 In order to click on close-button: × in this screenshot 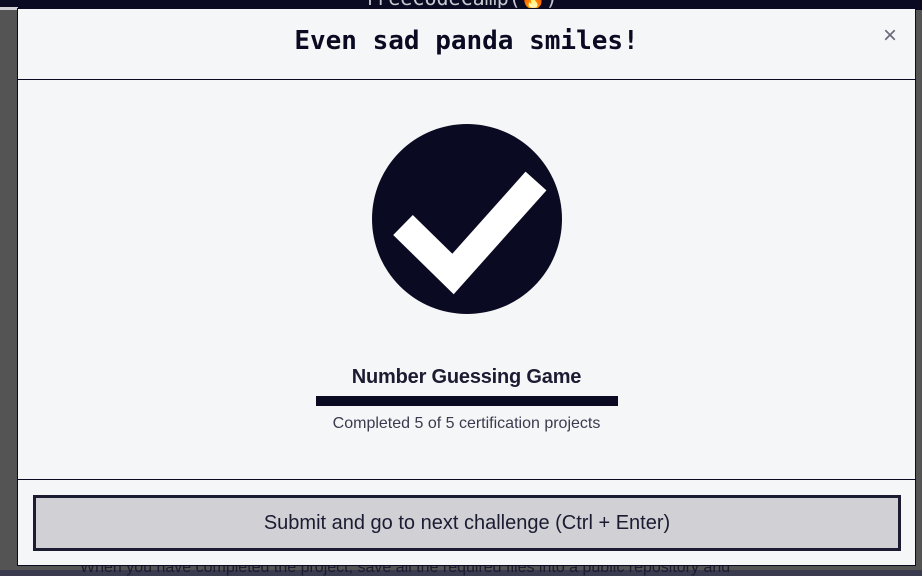, I will do `click(890, 36)`.